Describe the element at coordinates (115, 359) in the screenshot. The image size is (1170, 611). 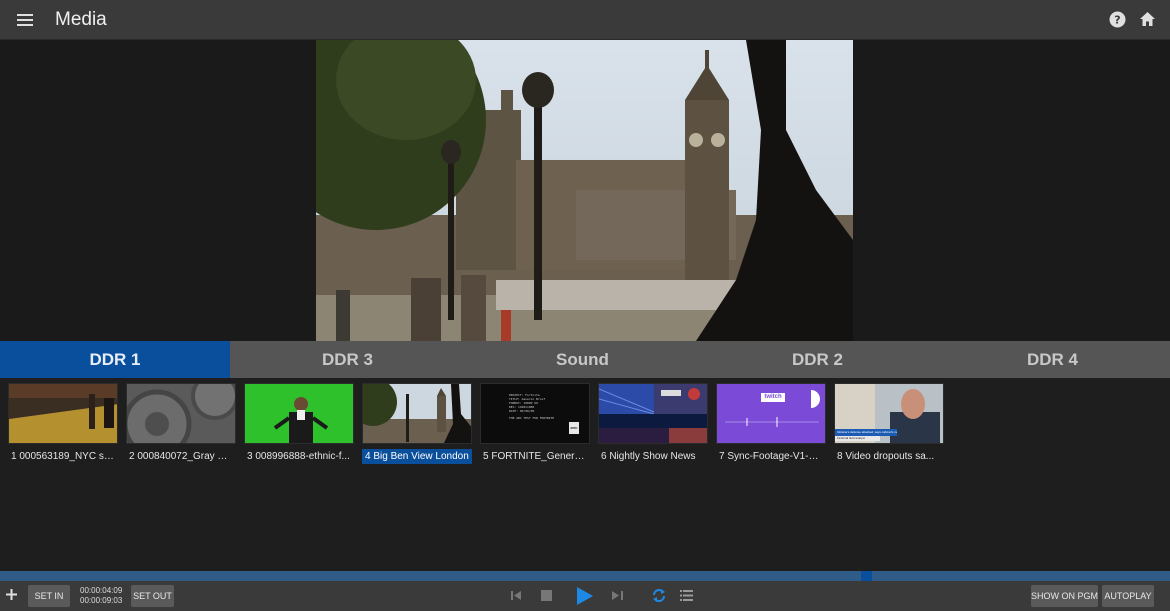
I see `tab-ddr-1: DDR 1` at that location.